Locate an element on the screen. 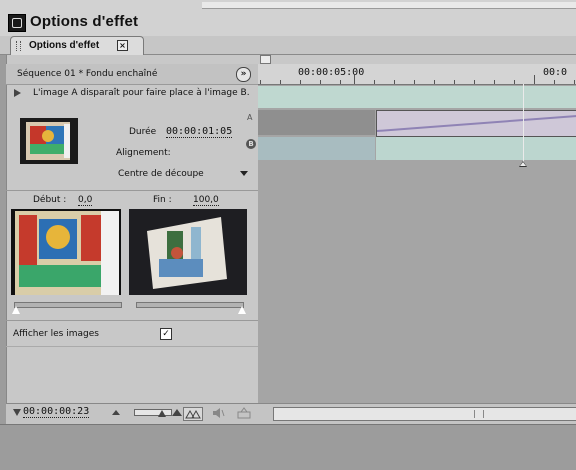 This screenshot has width=576, height=470. alignment-label: Alignement: is located at coordinates (143, 153).